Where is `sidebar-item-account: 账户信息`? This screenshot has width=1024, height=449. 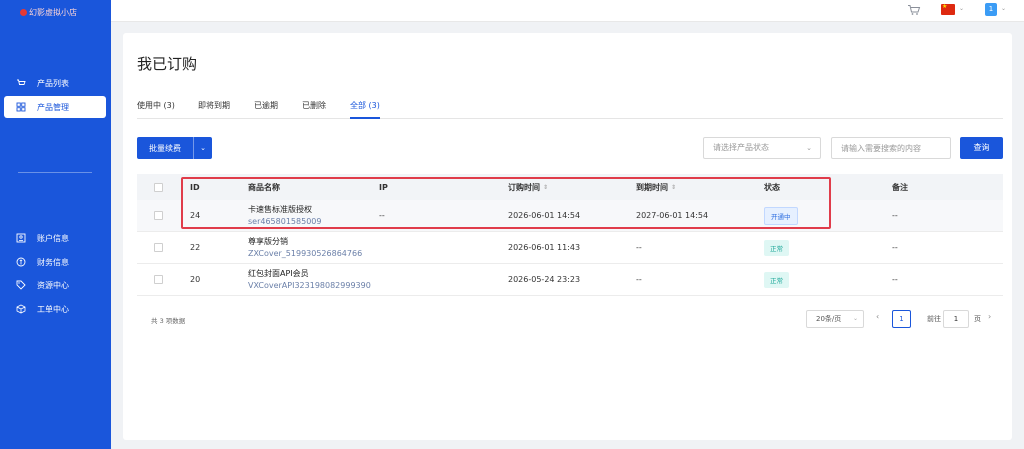 sidebar-item-account: 账户信息 is located at coordinates (55, 238).